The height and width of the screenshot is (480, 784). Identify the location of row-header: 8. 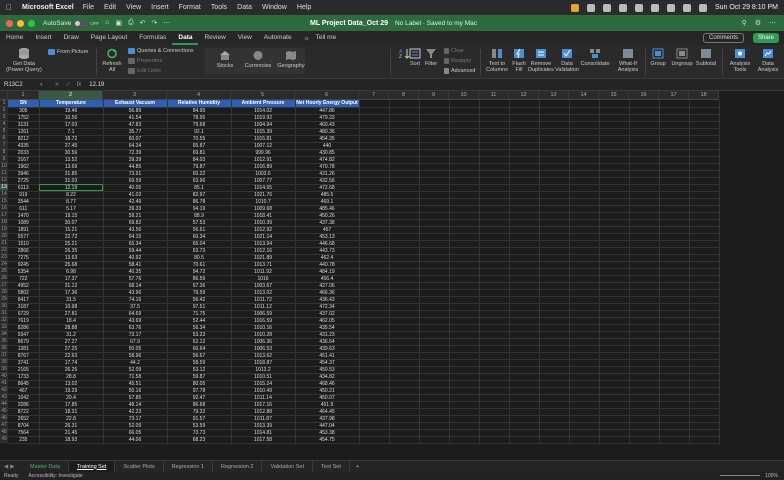
(4, 152).